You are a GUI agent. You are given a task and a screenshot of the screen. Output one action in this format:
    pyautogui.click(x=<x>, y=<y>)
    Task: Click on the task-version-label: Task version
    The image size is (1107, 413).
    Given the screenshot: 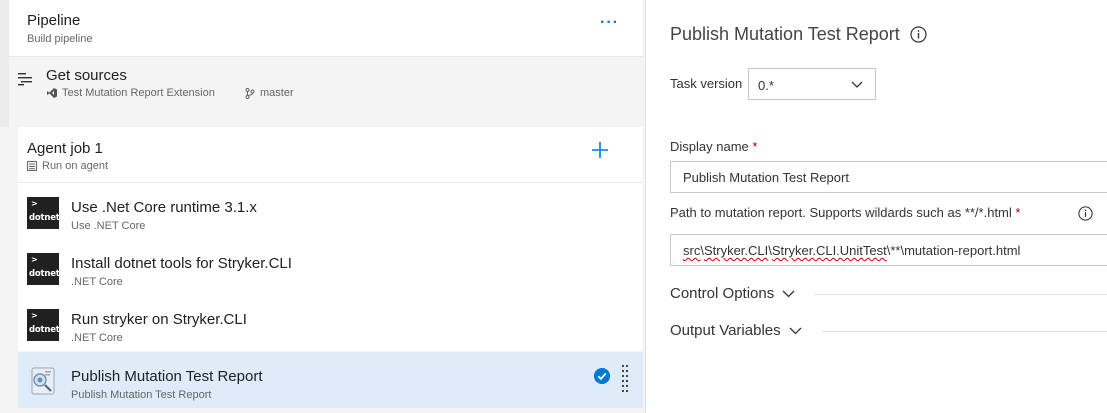 What is the action you would take?
    pyautogui.click(x=706, y=83)
    